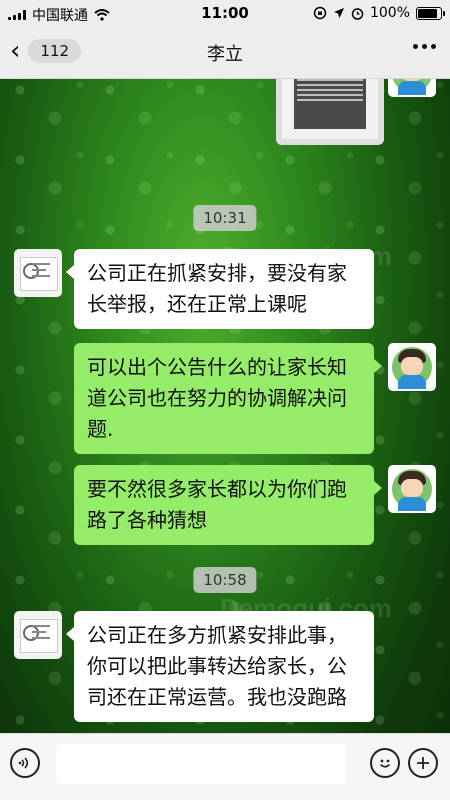 The width and height of the screenshot is (450, 800). I want to click on chat-title: 李立, so click(225, 54).